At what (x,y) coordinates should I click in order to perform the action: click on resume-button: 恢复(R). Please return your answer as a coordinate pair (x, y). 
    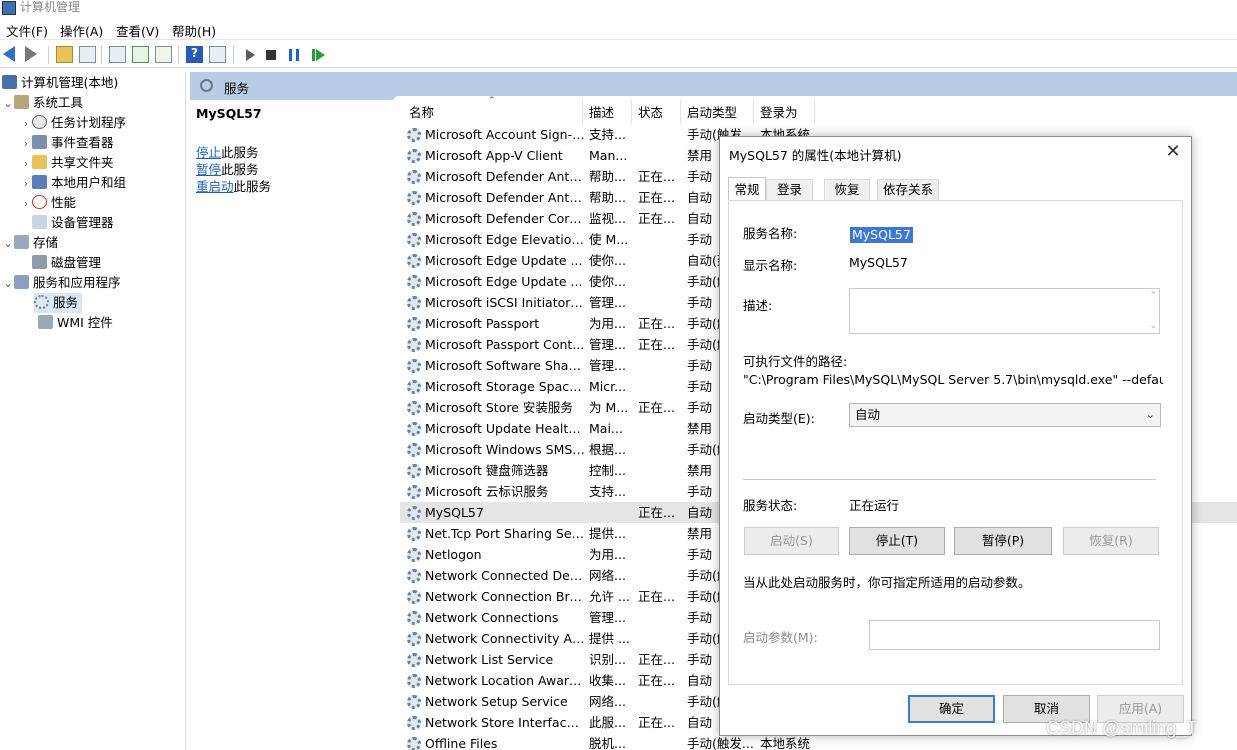
    Looking at the image, I should click on (1111, 541).